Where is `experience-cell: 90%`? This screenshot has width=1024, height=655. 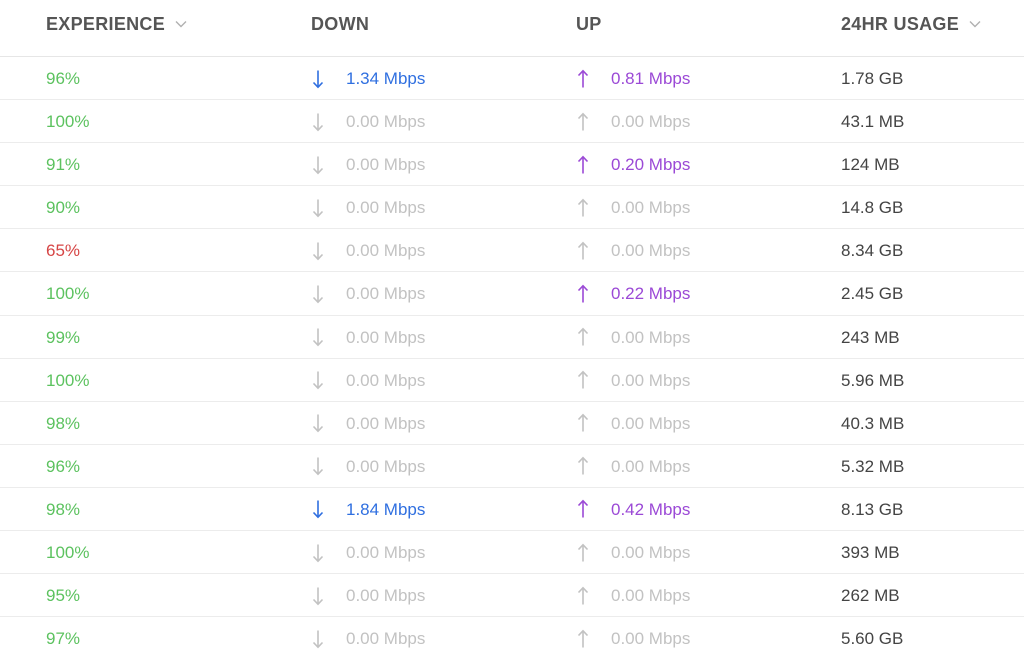 experience-cell: 90% is located at coordinates (63, 207).